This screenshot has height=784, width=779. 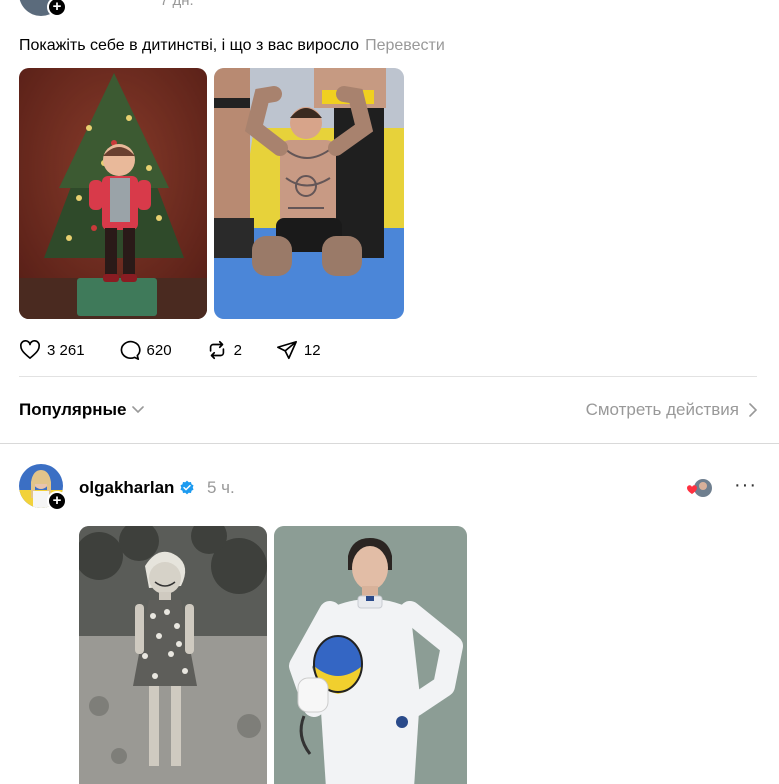 What do you see at coordinates (388, 376) in the screenshot?
I see `divider` at bounding box center [388, 376].